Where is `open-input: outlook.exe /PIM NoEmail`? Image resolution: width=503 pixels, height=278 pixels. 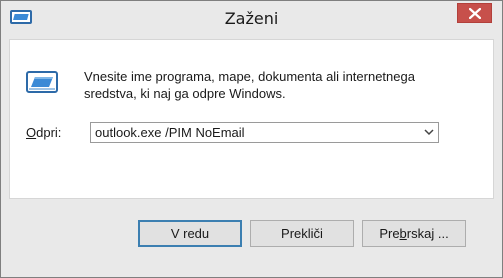 open-input: outlook.exe /PIM NoEmail is located at coordinates (170, 132).